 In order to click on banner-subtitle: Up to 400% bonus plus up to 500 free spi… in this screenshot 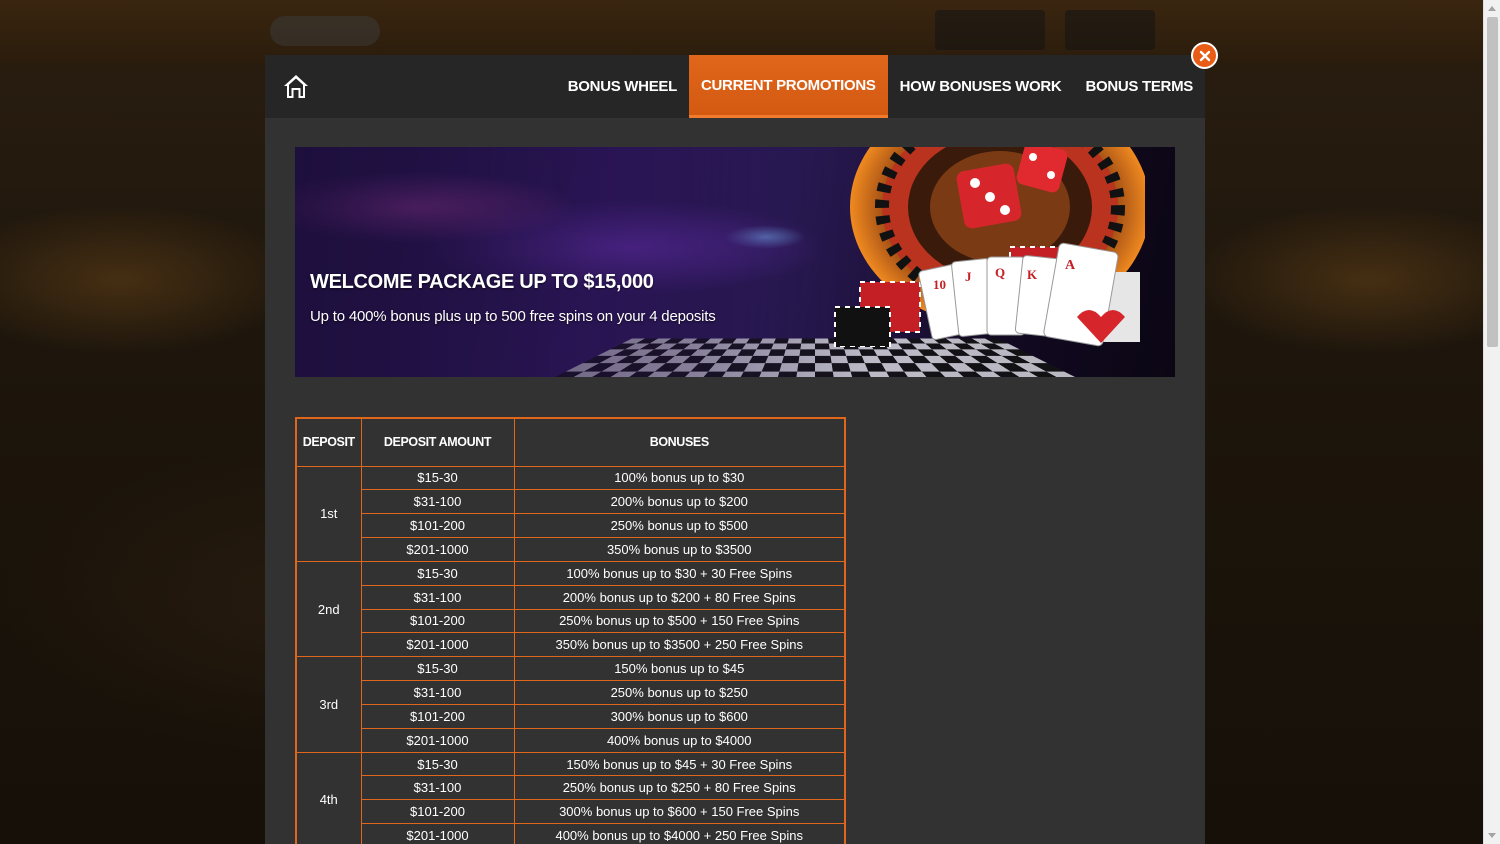, I will do `click(513, 316)`.